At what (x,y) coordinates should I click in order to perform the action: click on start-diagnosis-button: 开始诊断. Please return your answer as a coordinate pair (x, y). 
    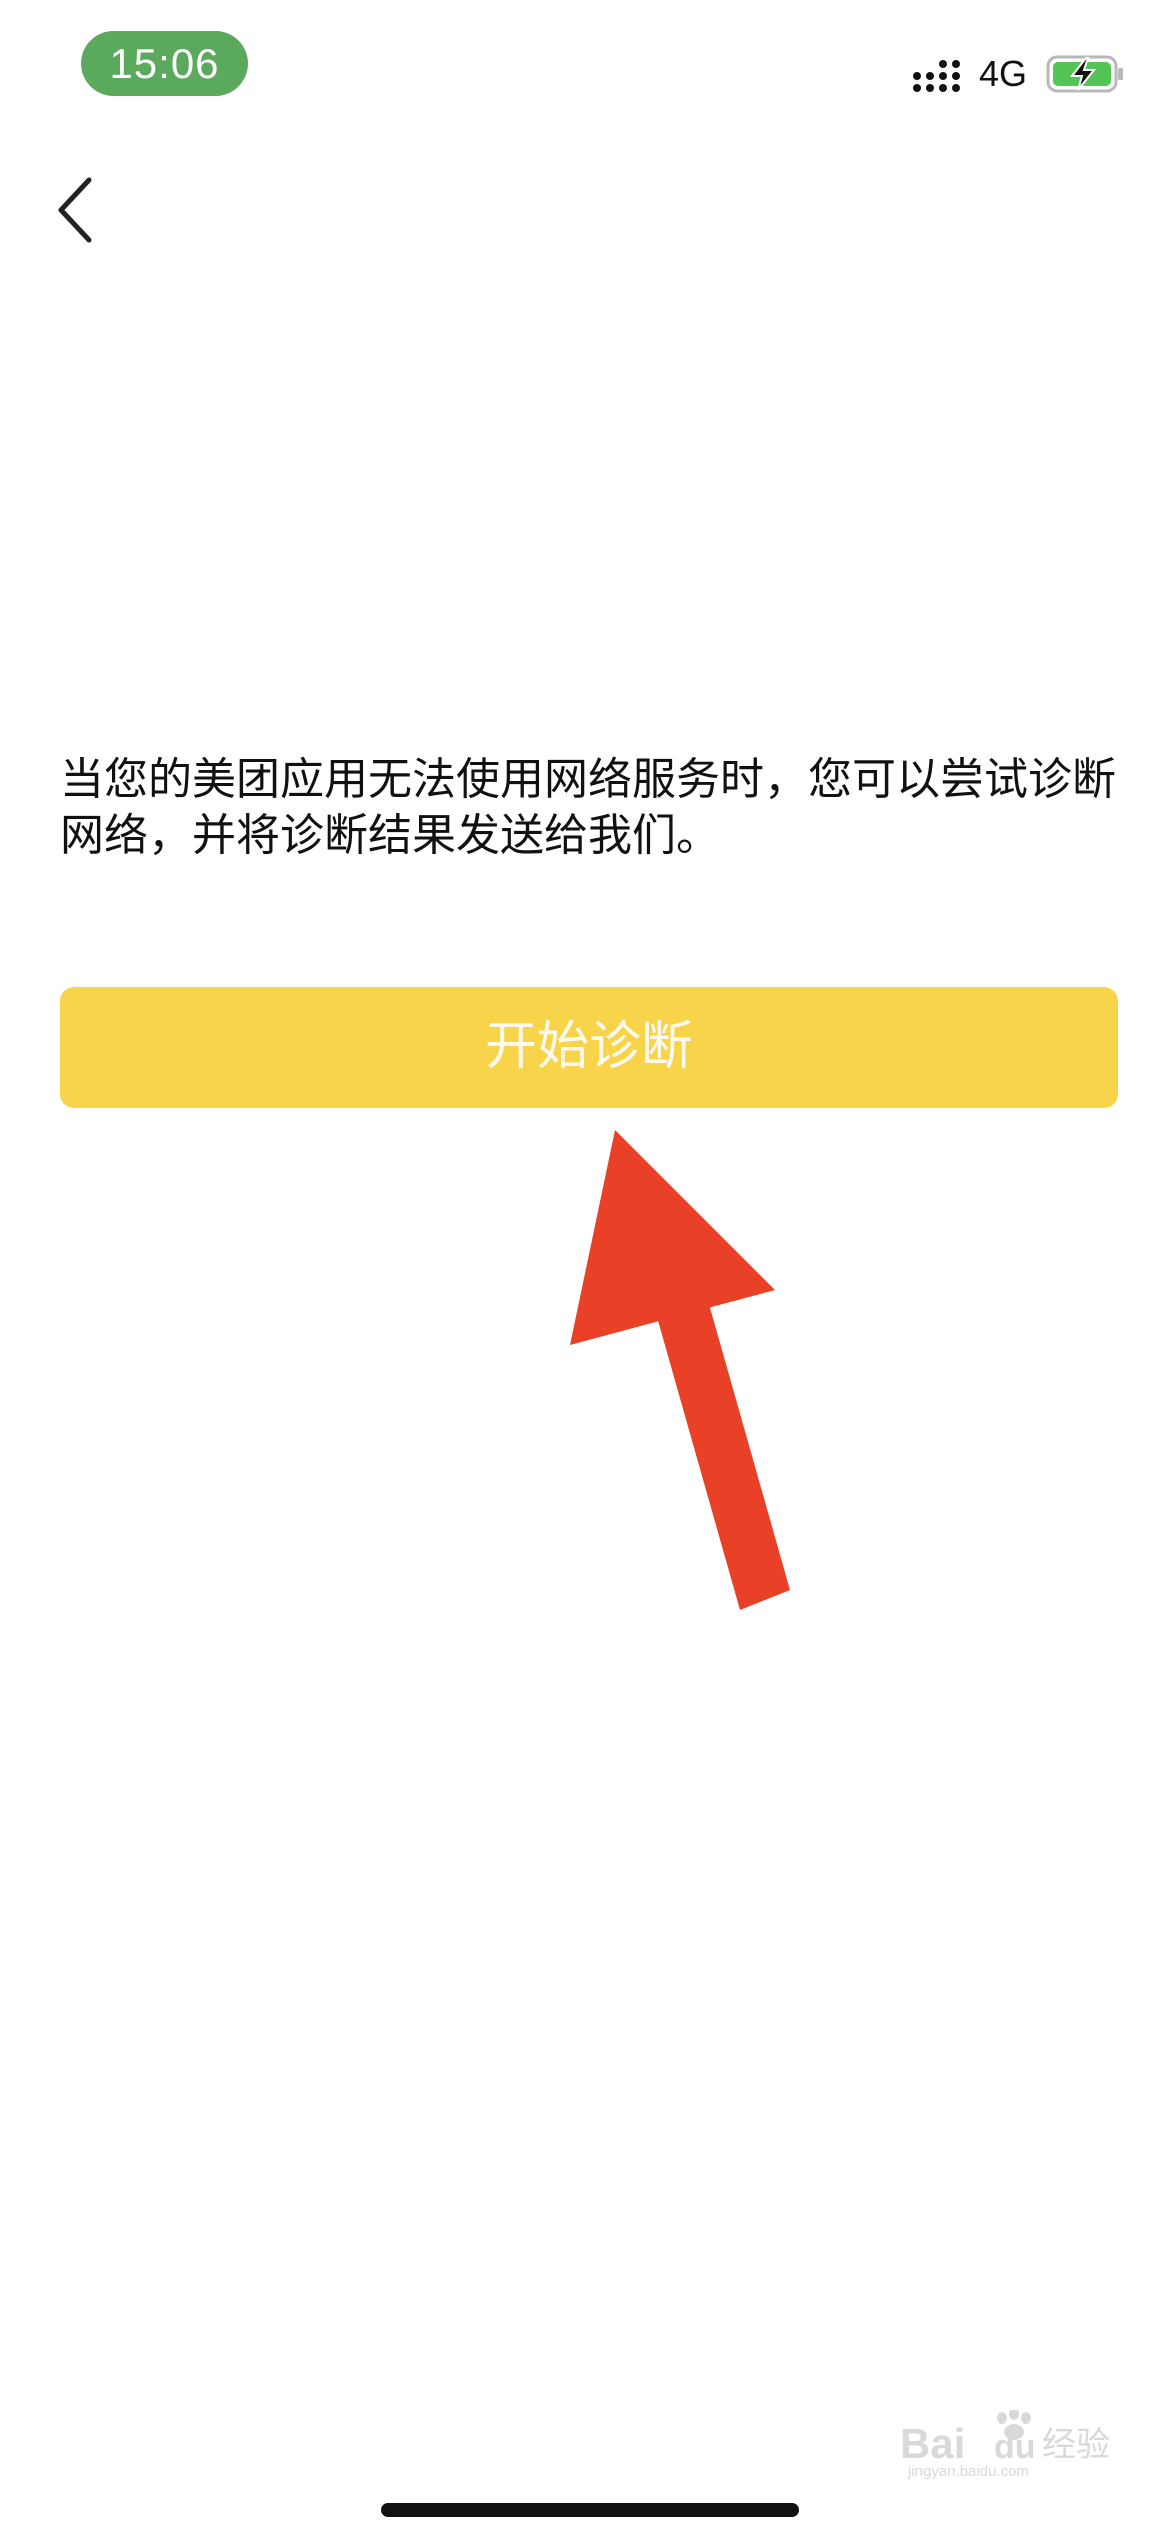
    Looking at the image, I should click on (589, 1047).